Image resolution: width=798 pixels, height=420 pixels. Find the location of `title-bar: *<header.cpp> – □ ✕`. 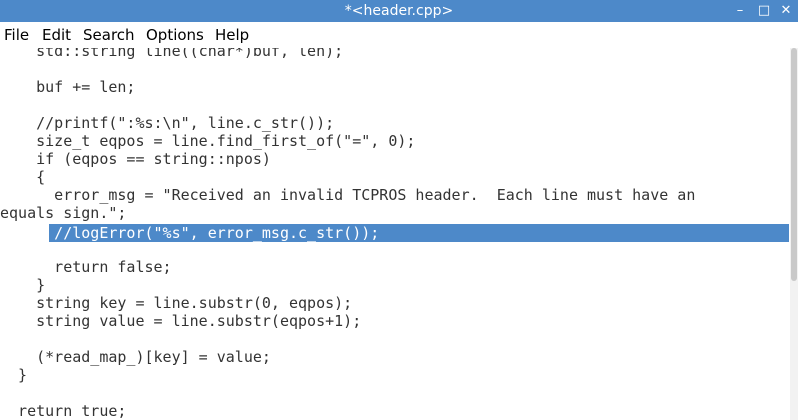

title-bar: *<header.cpp> – □ ✕ is located at coordinates (399, 11).